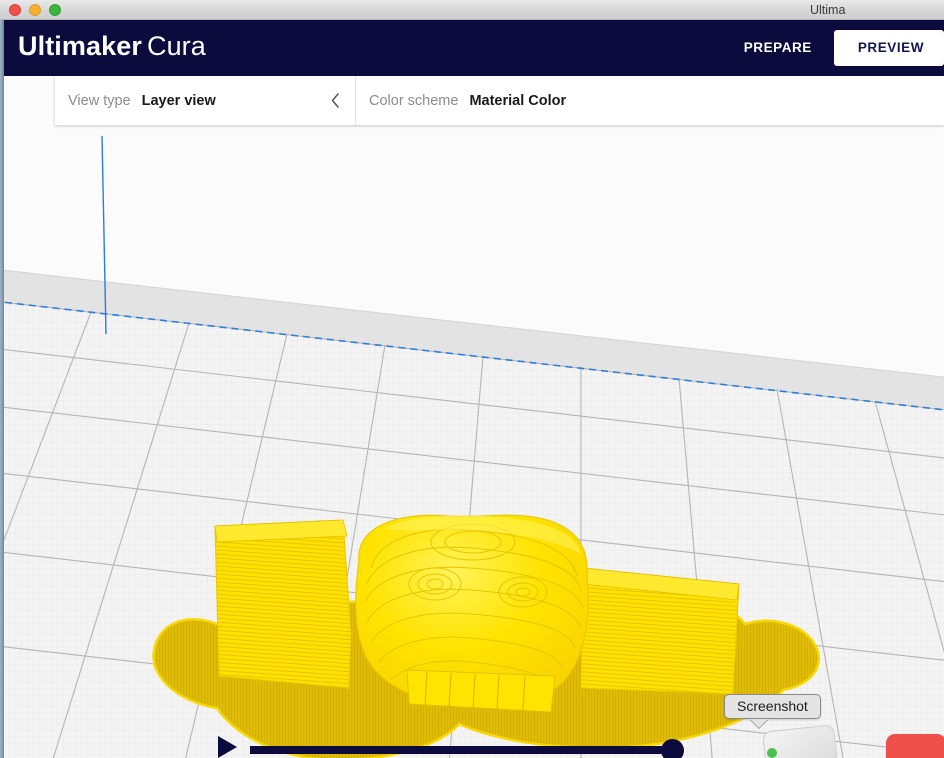  What do you see at coordinates (176, 46) in the screenshot?
I see `brand-cura-text: Cura` at bounding box center [176, 46].